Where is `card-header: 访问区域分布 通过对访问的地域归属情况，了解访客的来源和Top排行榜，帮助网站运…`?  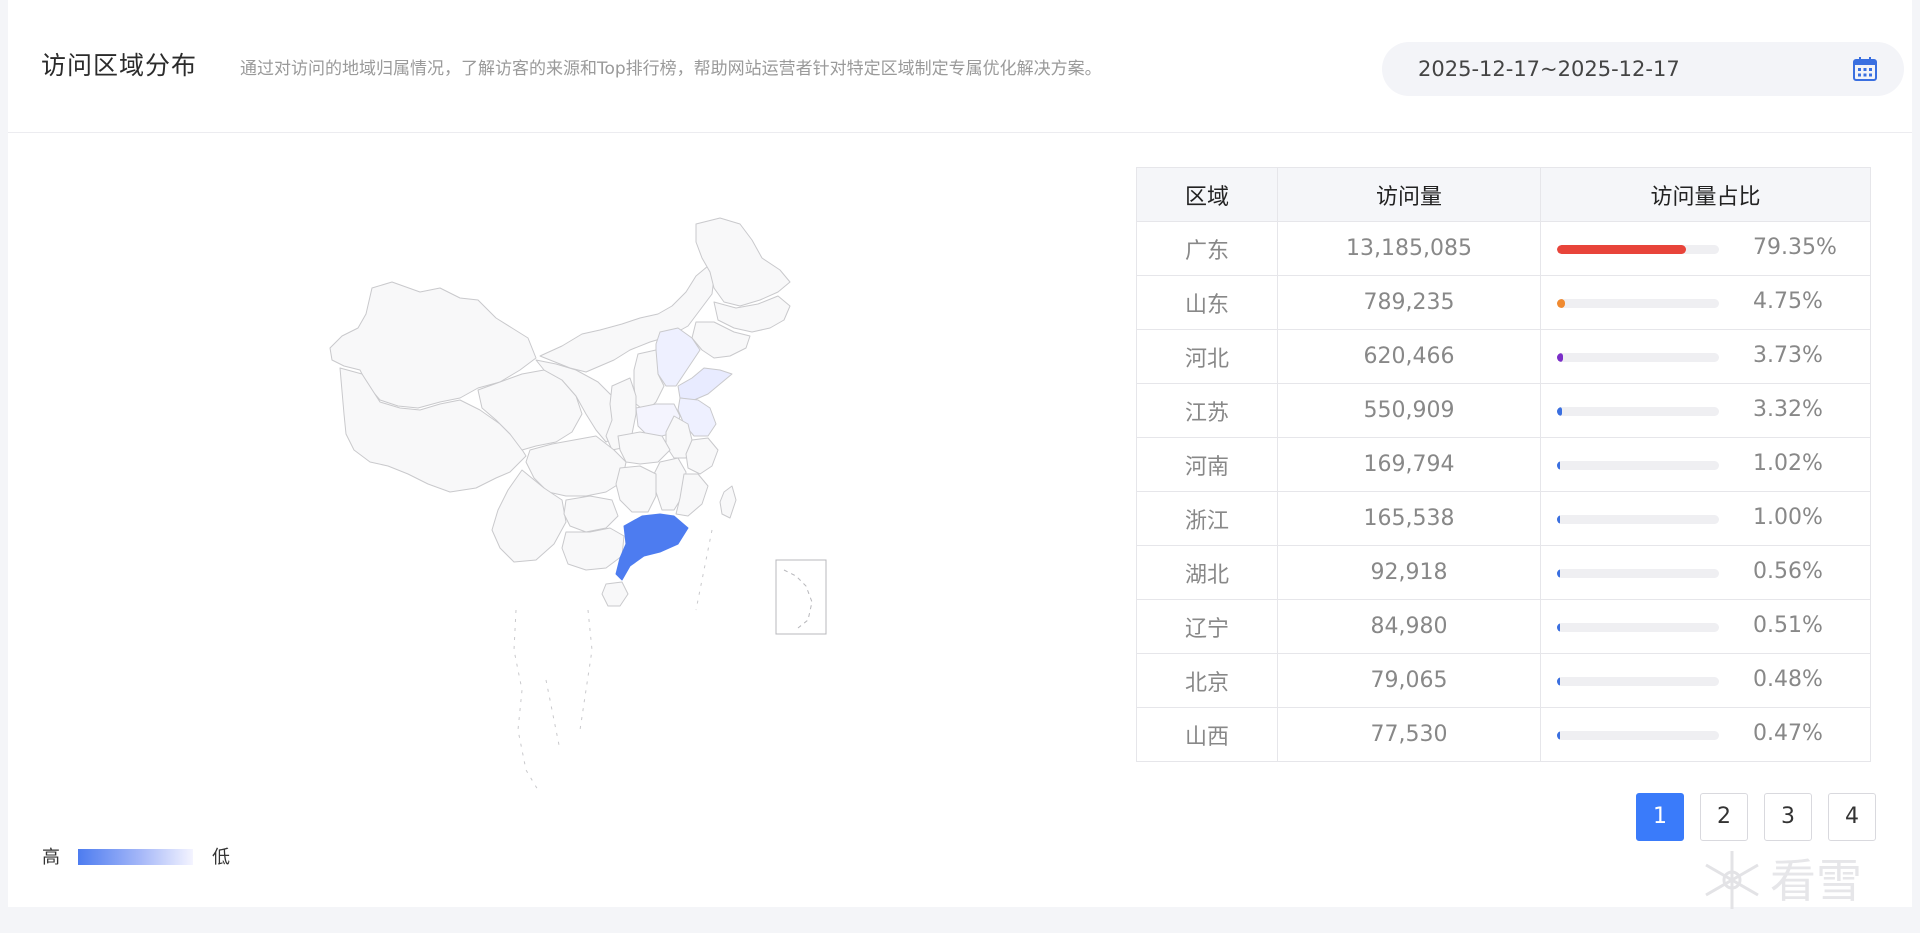
card-header: 访问区域分布 通过对访问的地域归属情况，了解访客的来源和Top排行榜，帮助网站运… is located at coordinates (960, 66).